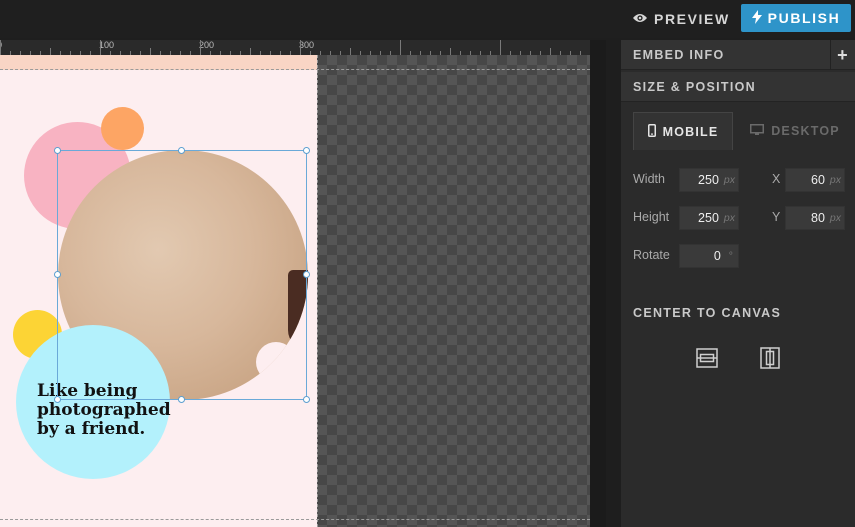 The height and width of the screenshot is (527, 855). Describe the element at coordinates (776, 217) in the screenshot. I see `y-label: Y` at that location.